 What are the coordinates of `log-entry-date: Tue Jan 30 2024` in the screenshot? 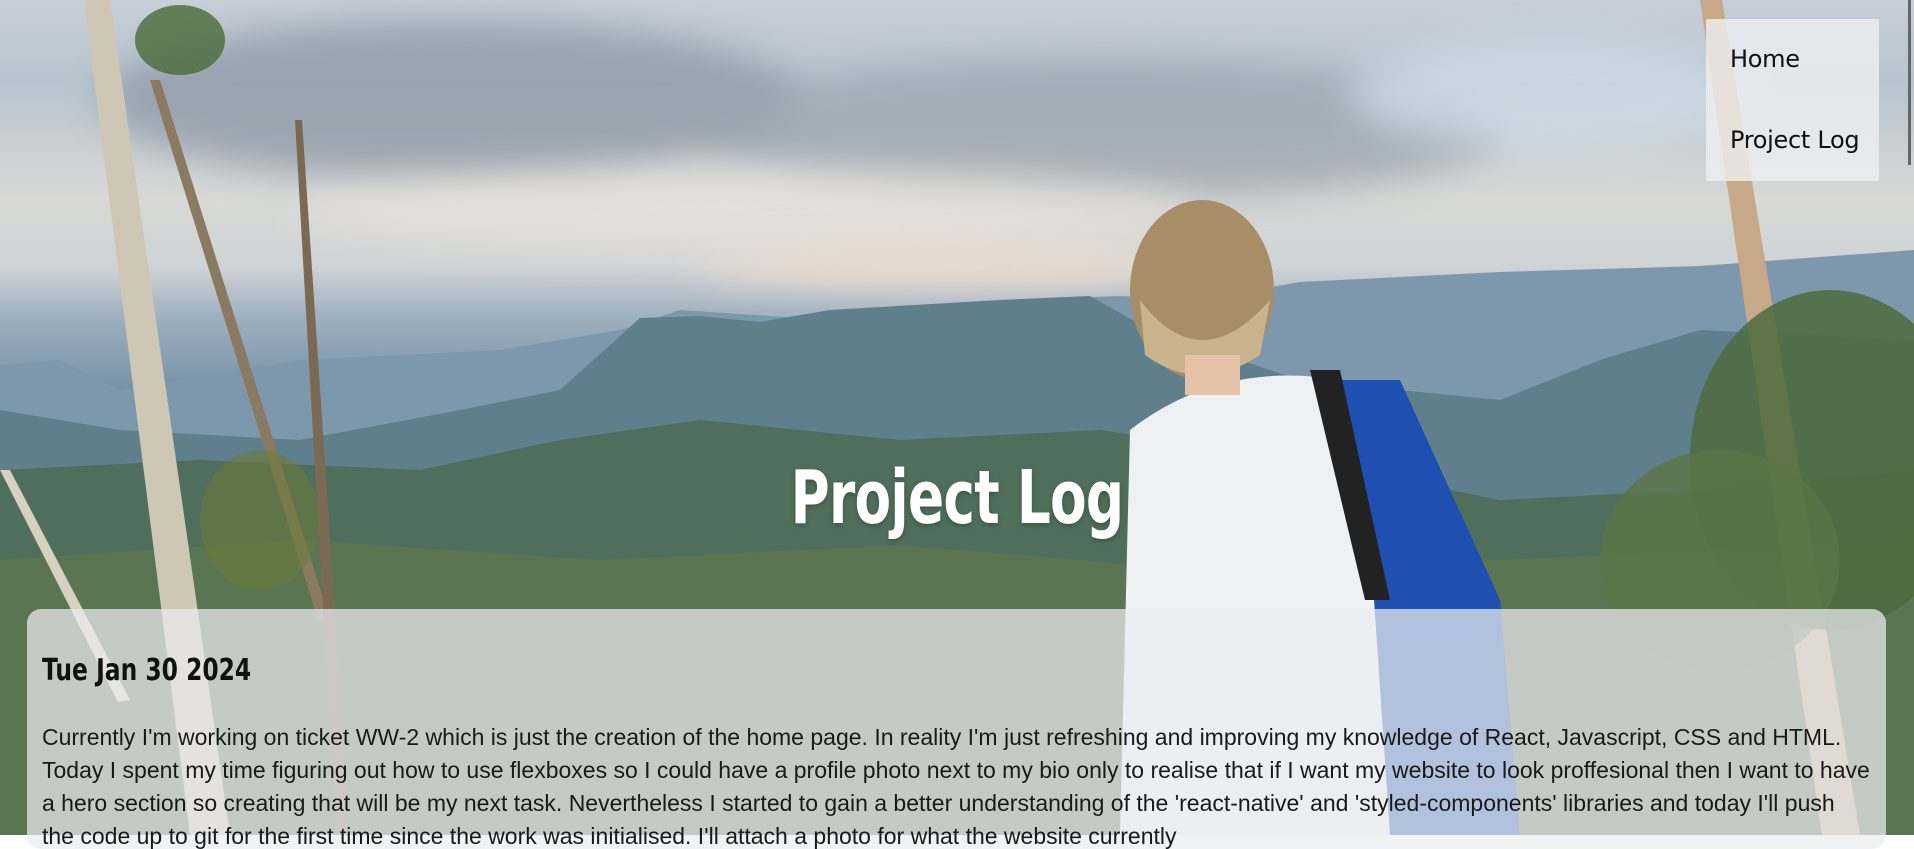 It's located at (147, 670).